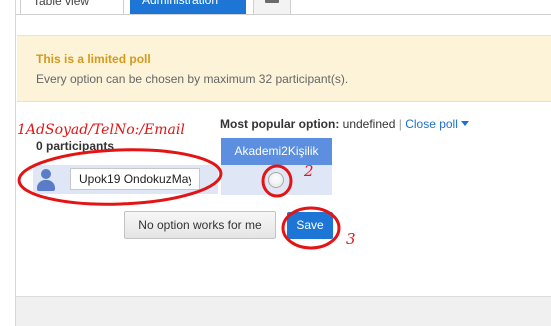 The height and width of the screenshot is (326, 551). I want to click on participant-row, so click(125, 179).